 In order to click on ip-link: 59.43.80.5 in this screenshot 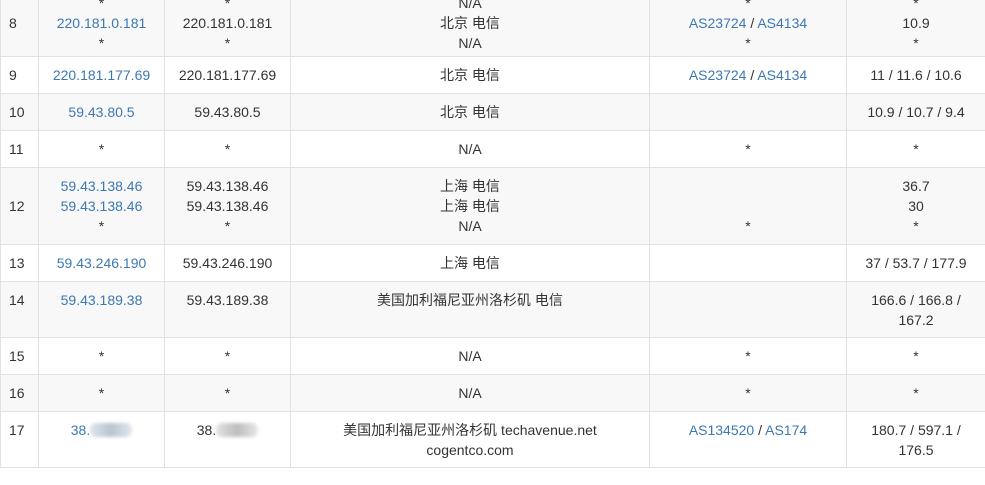, I will do `click(101, 112)`.